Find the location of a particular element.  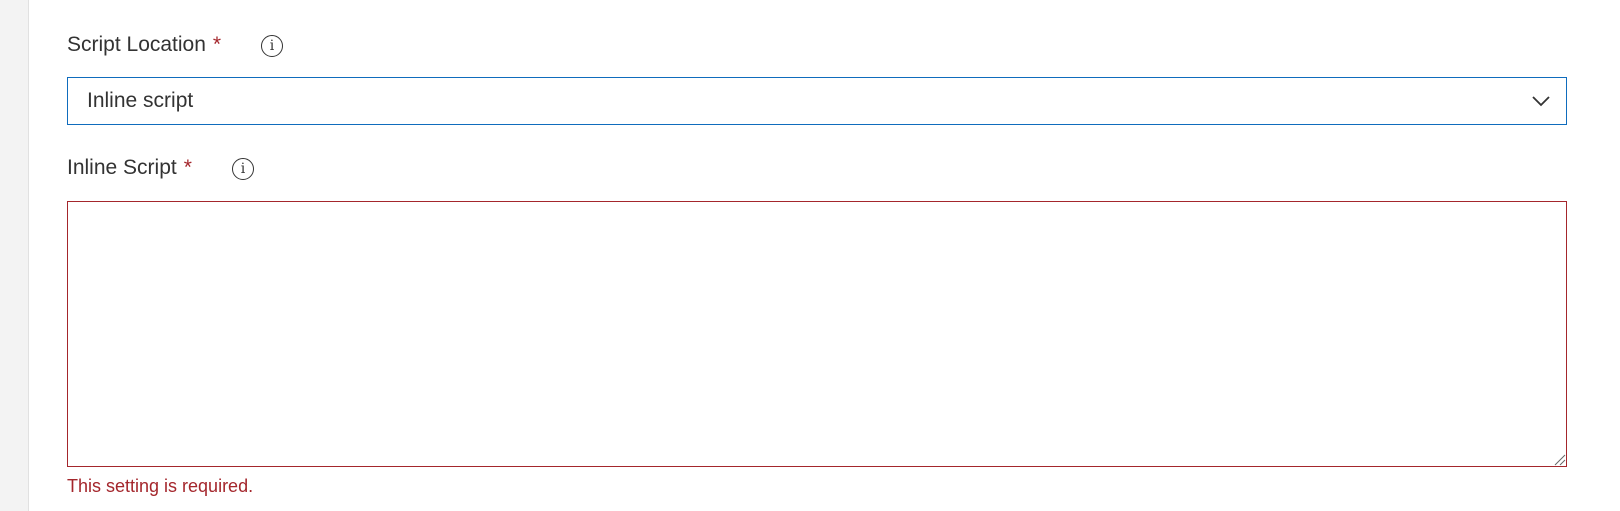

script-location-label-text: Script Location is located at coordinates (136, 44).